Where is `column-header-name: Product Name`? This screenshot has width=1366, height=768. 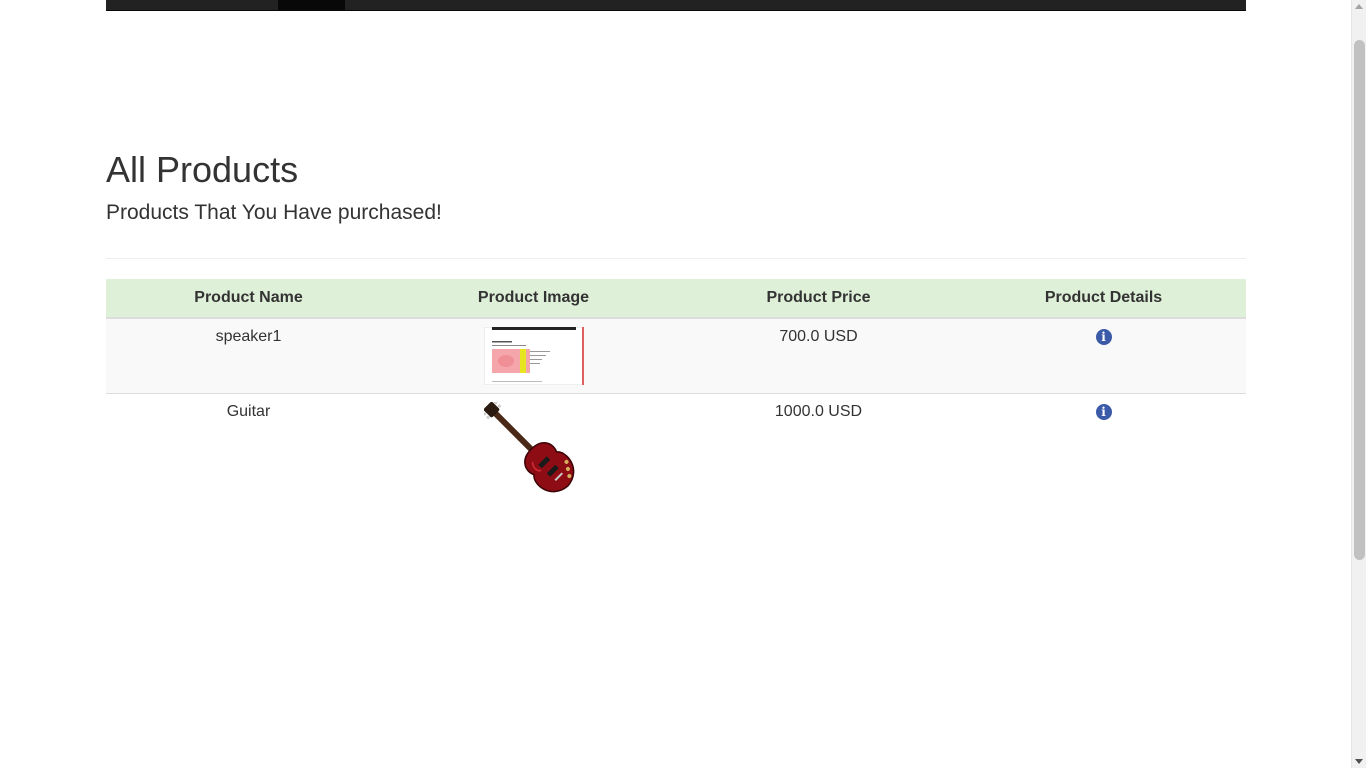
column-header-name: Product Name is located at coordinates (248, 299).